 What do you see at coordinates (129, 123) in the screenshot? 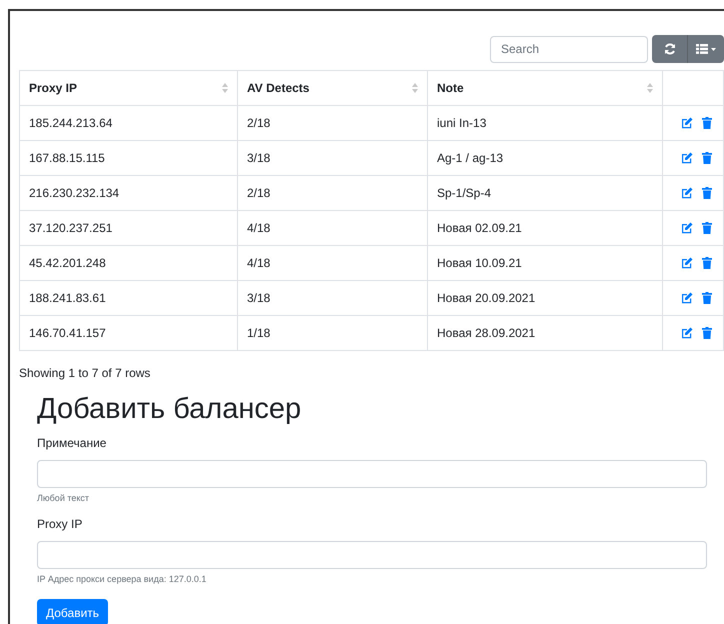
I see `table-cell: 185.244.213.64` at bounding box center [129, 123].